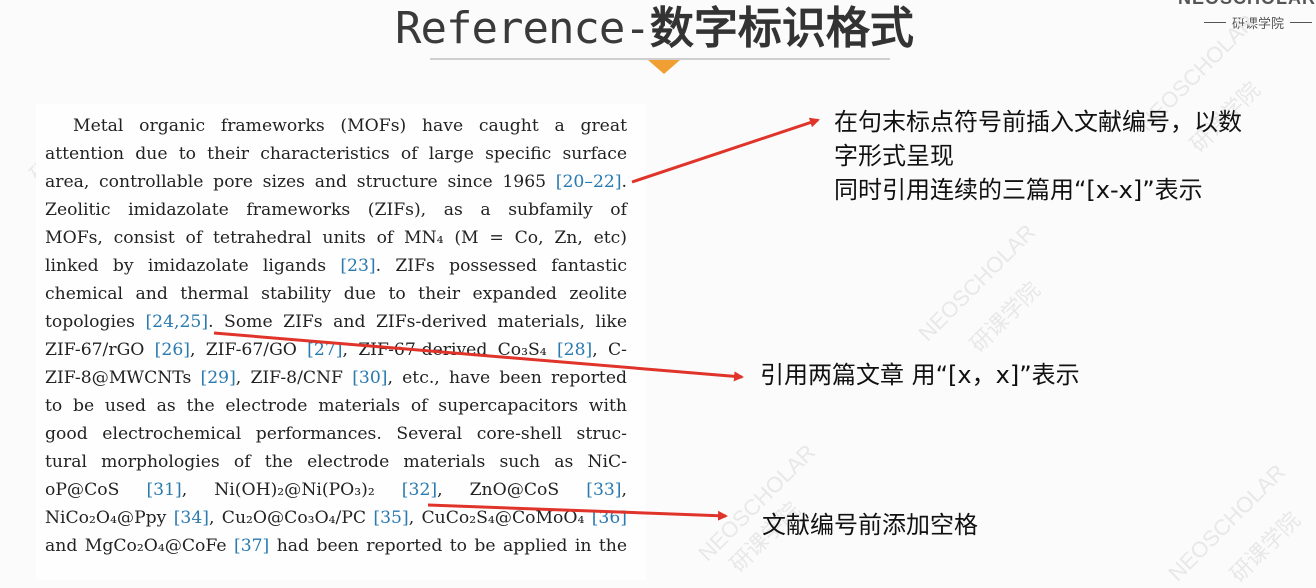 Image resolution: width=1316 pixels, height=588 pixels. What do you see at coordinates (1038, 122) in the screenshot?
I see `note1-line1: 在句末标点符号前插入文献编号，以数` at bounding box center [1038, 122].